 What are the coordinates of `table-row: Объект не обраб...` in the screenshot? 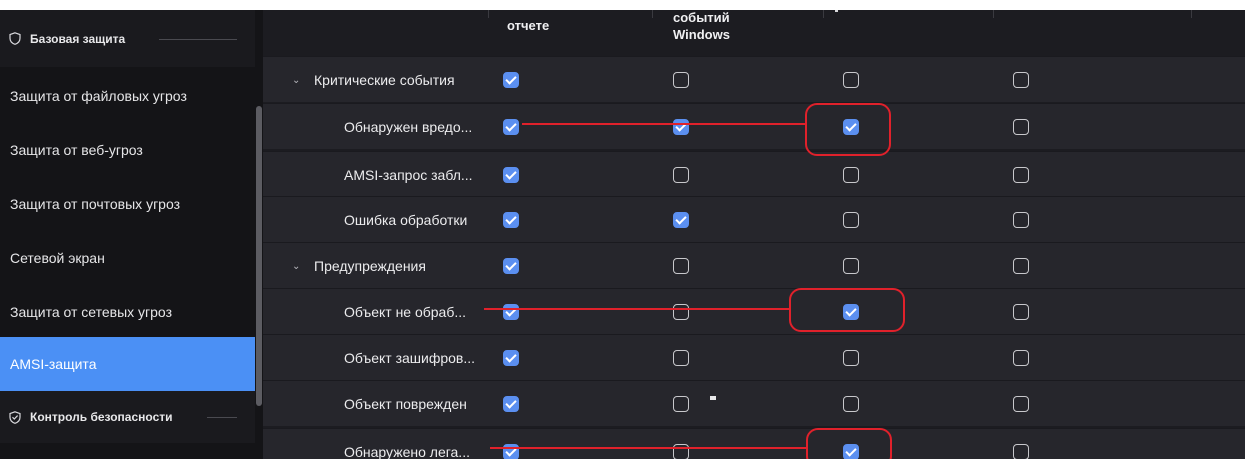 It's located at (754, 311).